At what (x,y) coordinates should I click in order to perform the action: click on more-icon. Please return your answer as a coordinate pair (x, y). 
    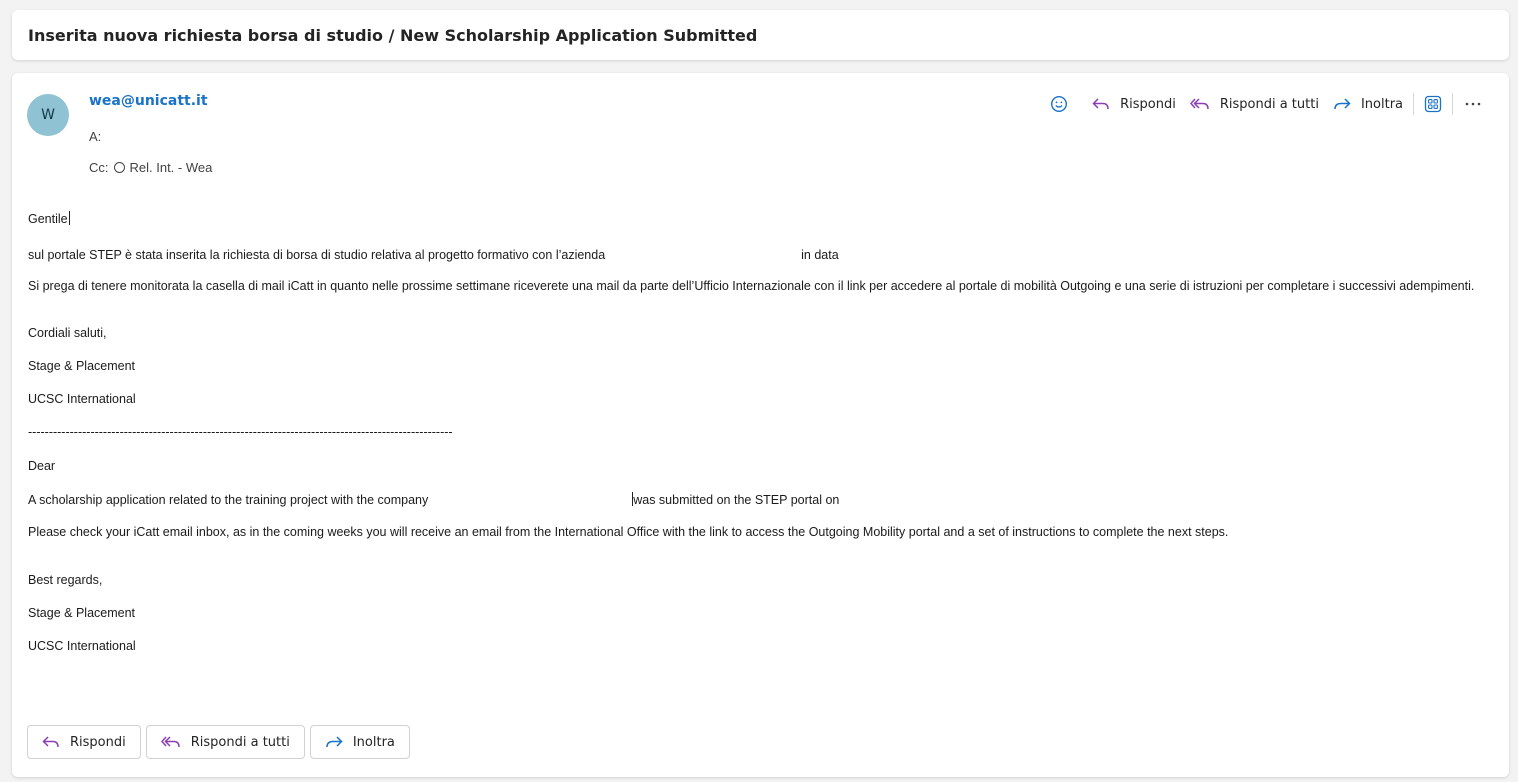
    Looking at the image, I should click on (1473, 104).